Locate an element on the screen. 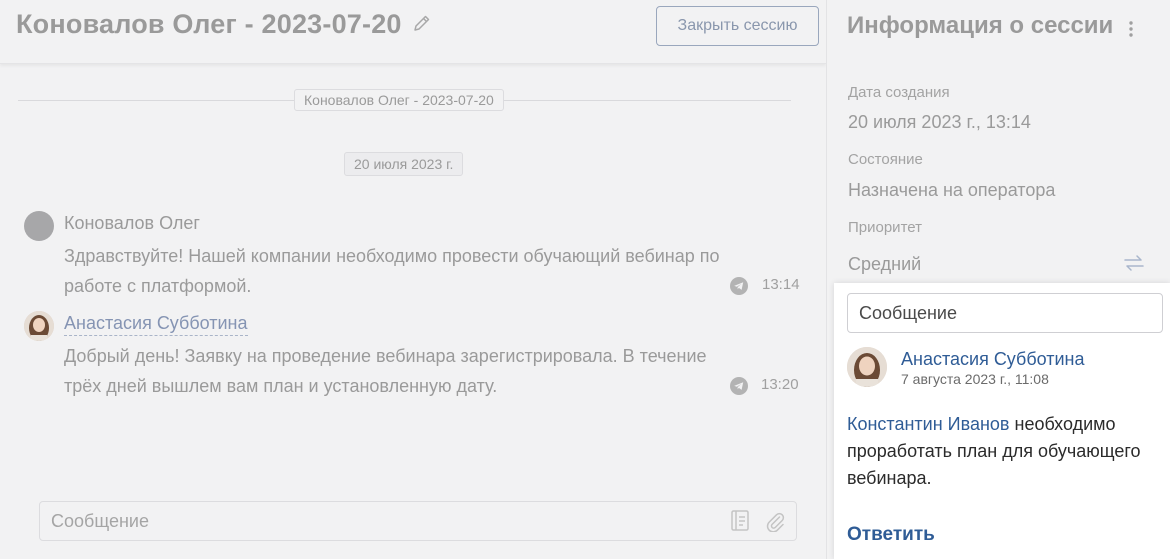 The height and width of the screenshot is (559, 1170). template-icon is located at coordinates (741, 521).